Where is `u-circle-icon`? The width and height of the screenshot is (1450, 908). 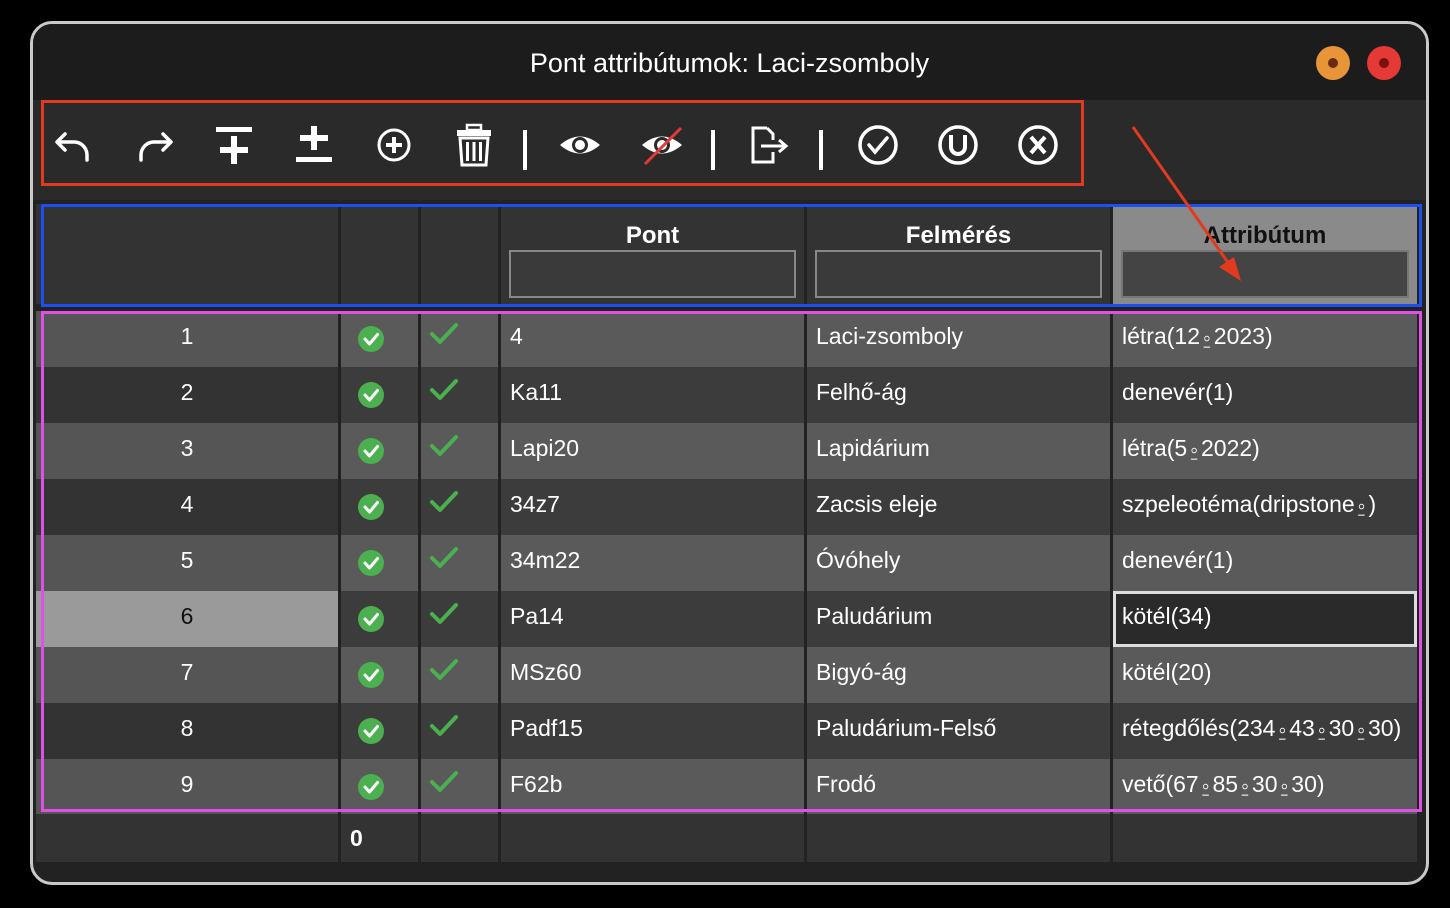
u-circle-icon is located at coordinates (958, 145).